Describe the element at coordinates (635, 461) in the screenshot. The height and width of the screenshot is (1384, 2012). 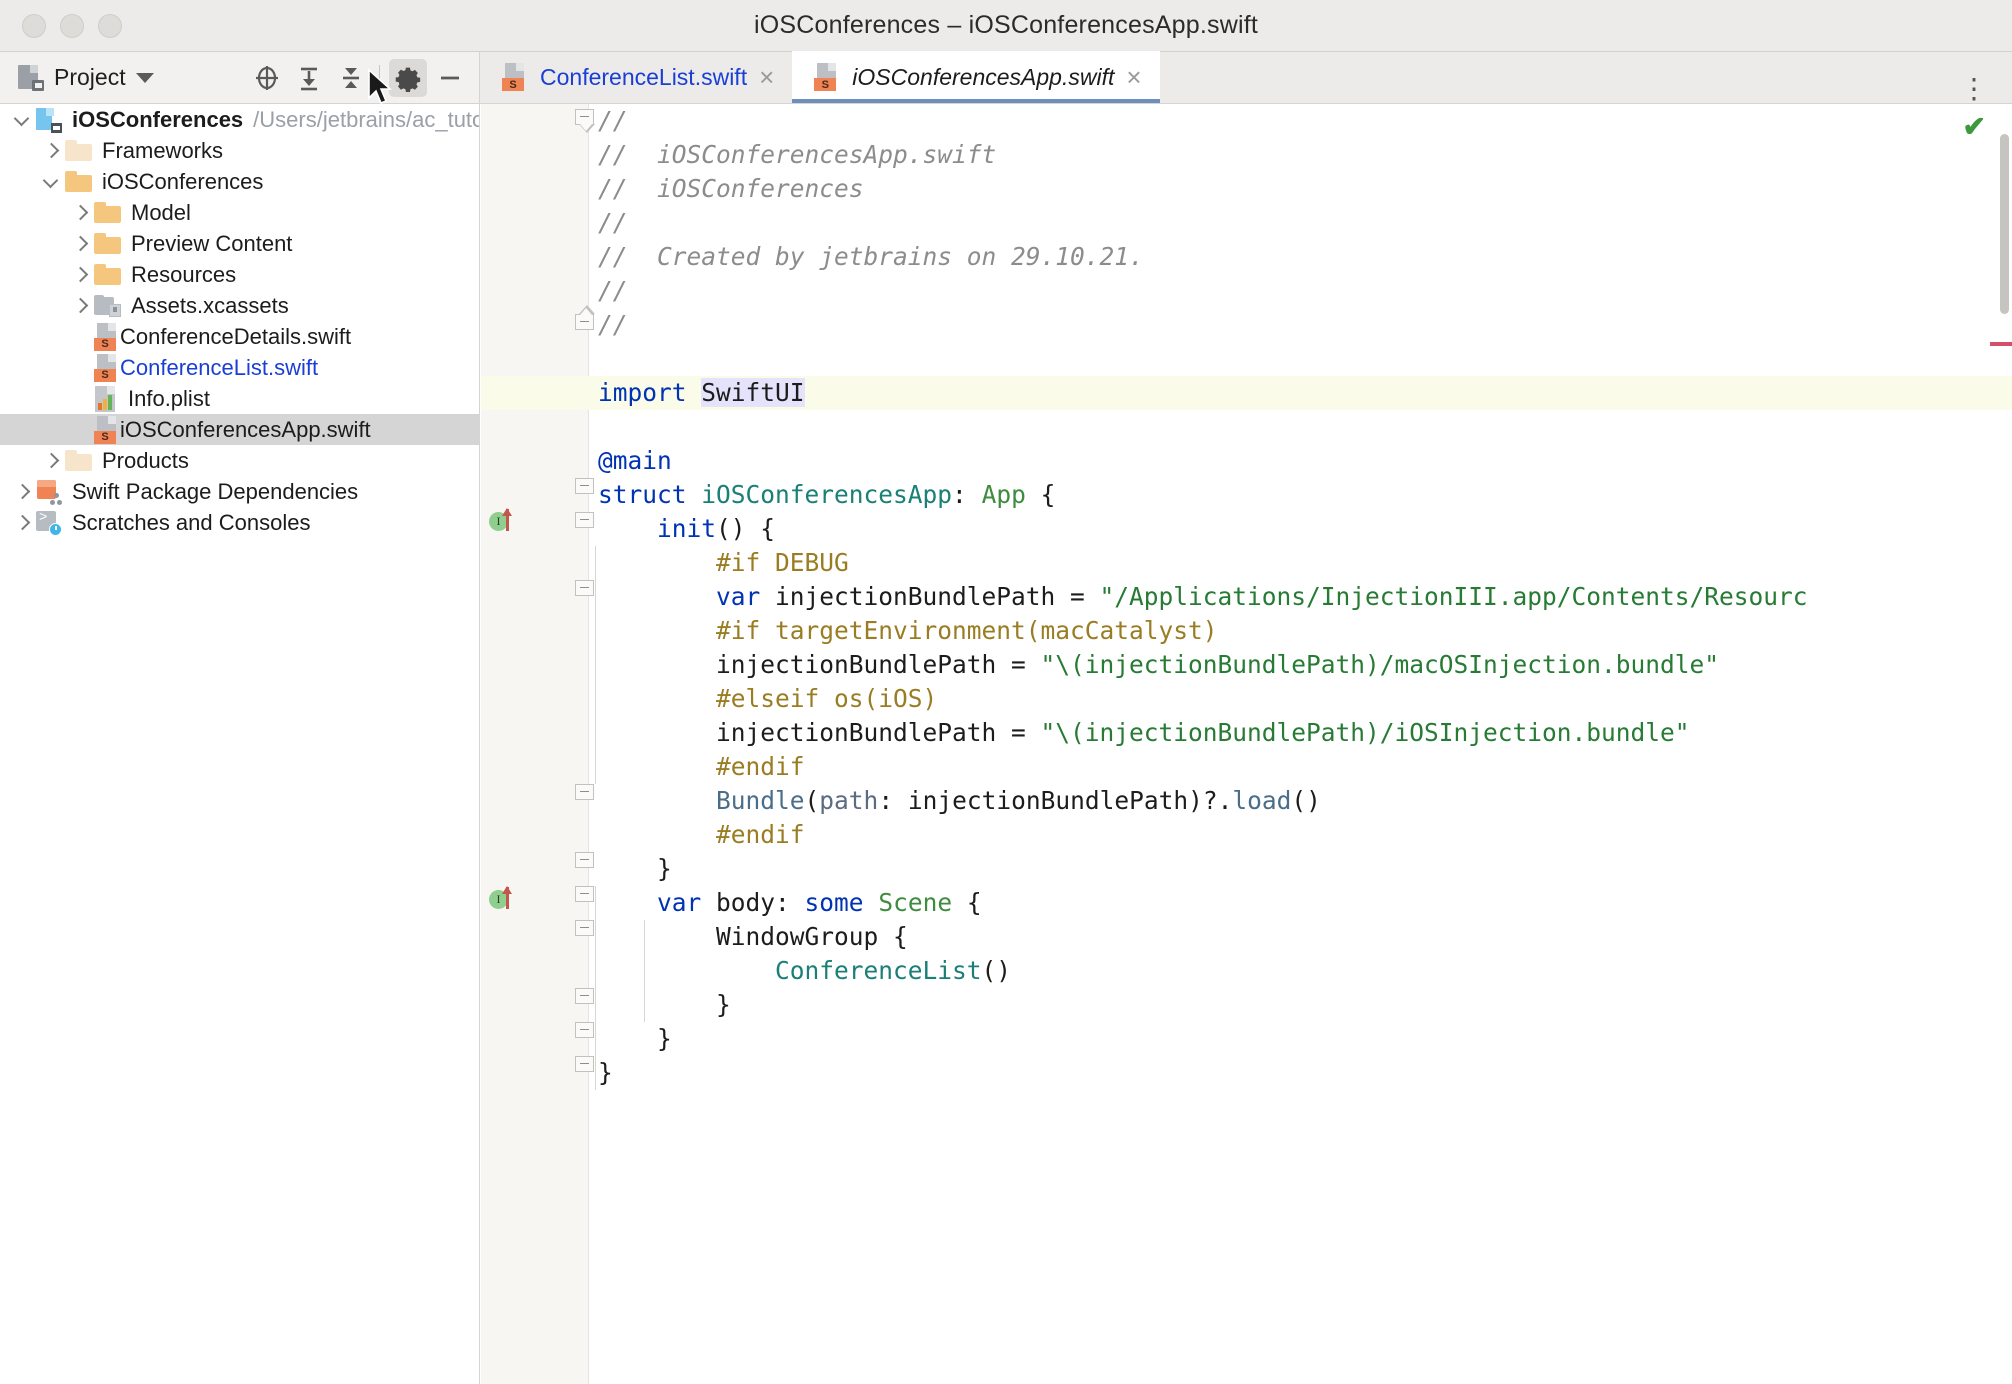
I see `code-line: @main` at that location.